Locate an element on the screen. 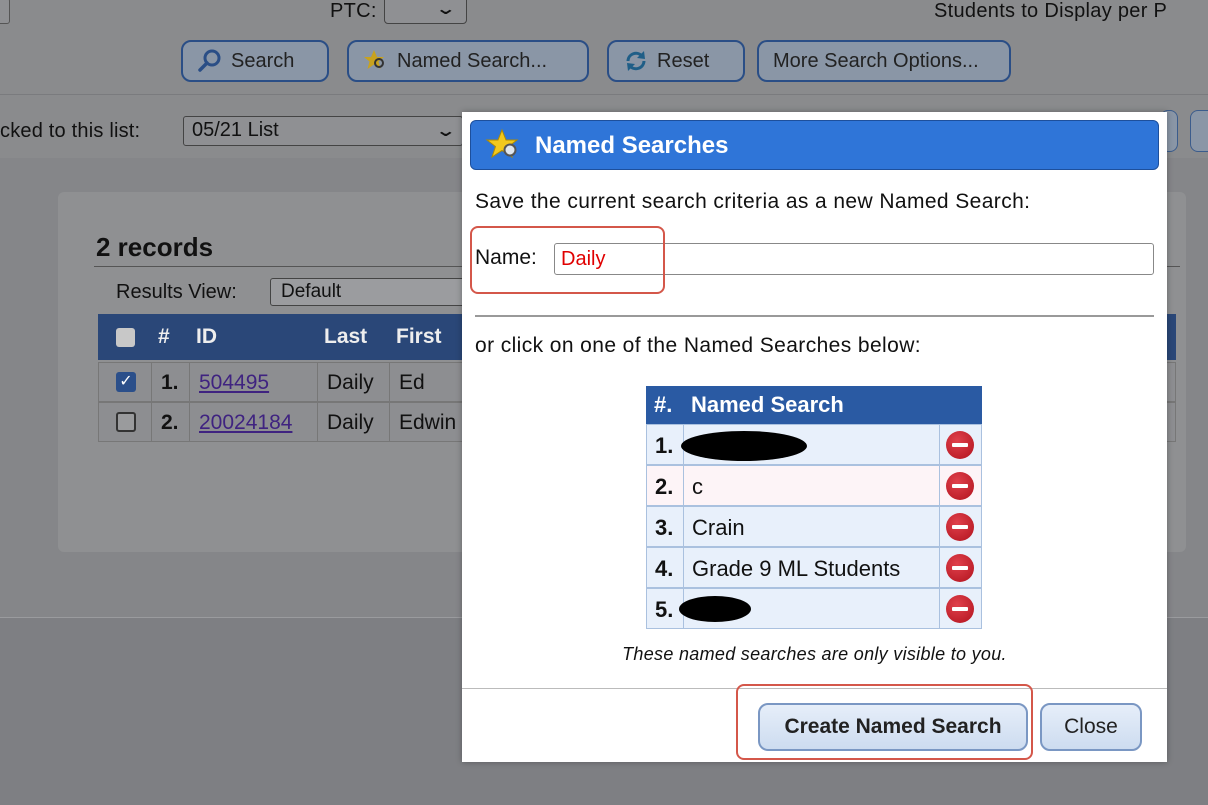  ptc-select: ⌄ is located at coordinates (425, 12).